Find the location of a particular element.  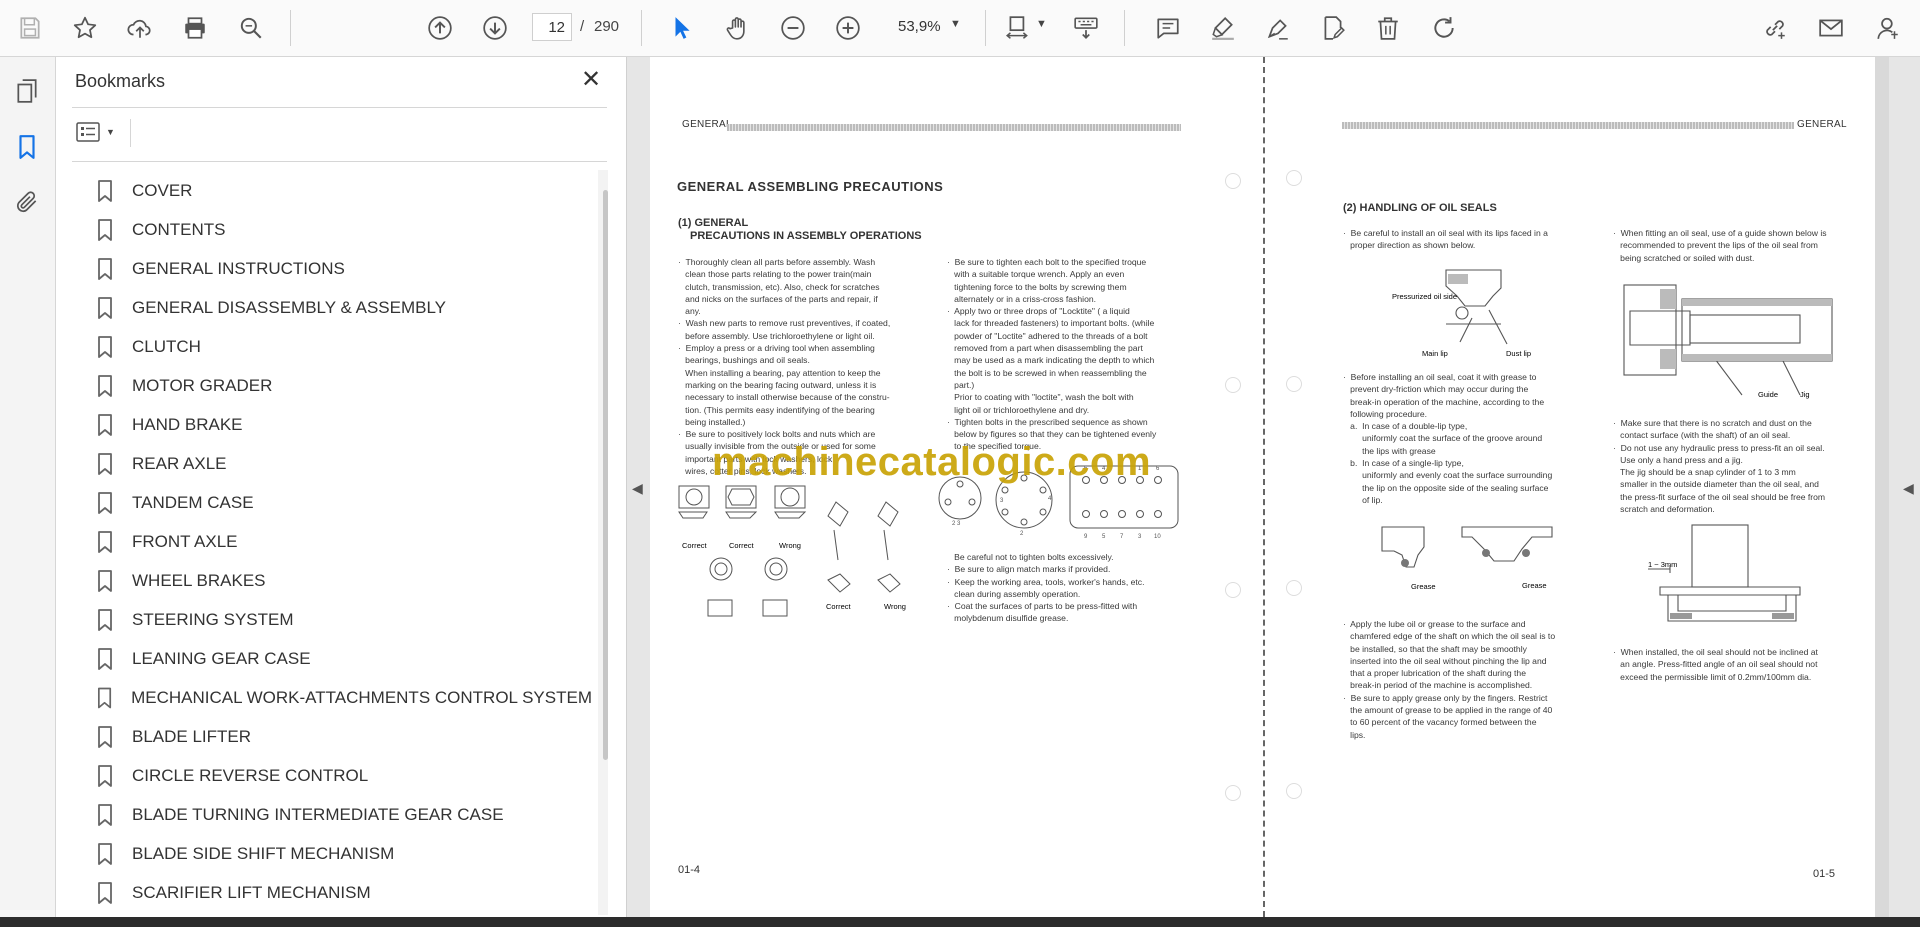

text-line: molybdenum disulfide grease. is located at coordinates (1008, 618).